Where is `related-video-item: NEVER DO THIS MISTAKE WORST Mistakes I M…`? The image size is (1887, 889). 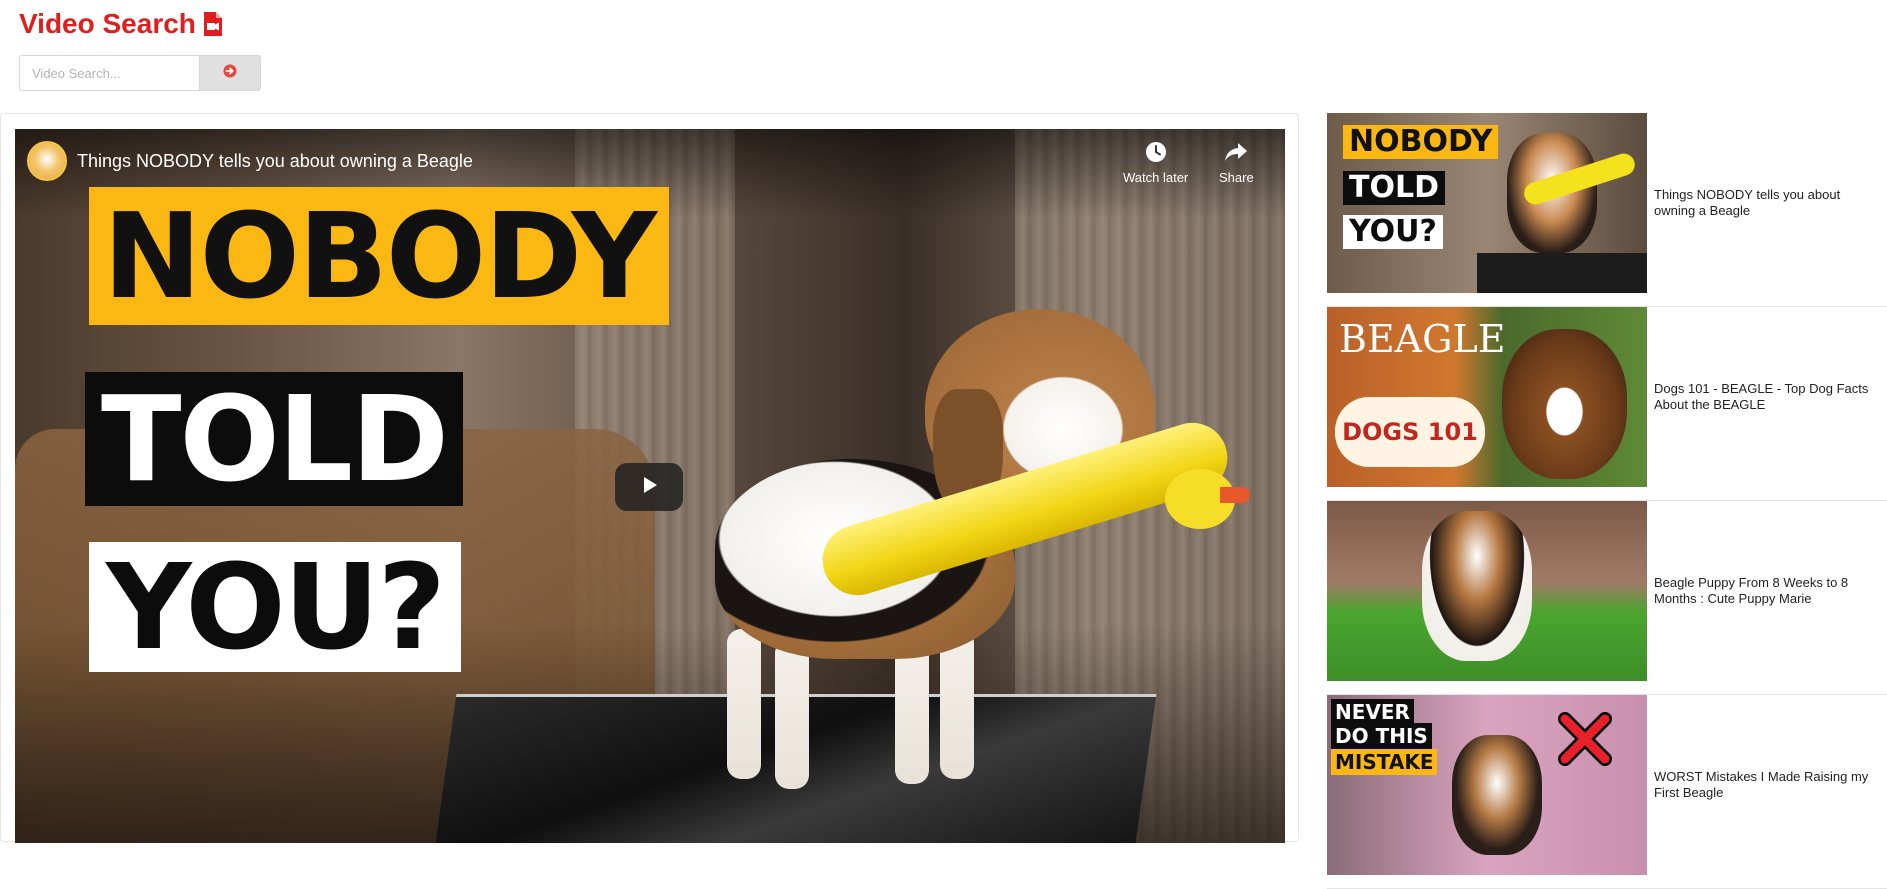 related-video-item: NEVER DO THIS MISTAKE WORST Mistakes I M… is located at coordinates (1607, 792).